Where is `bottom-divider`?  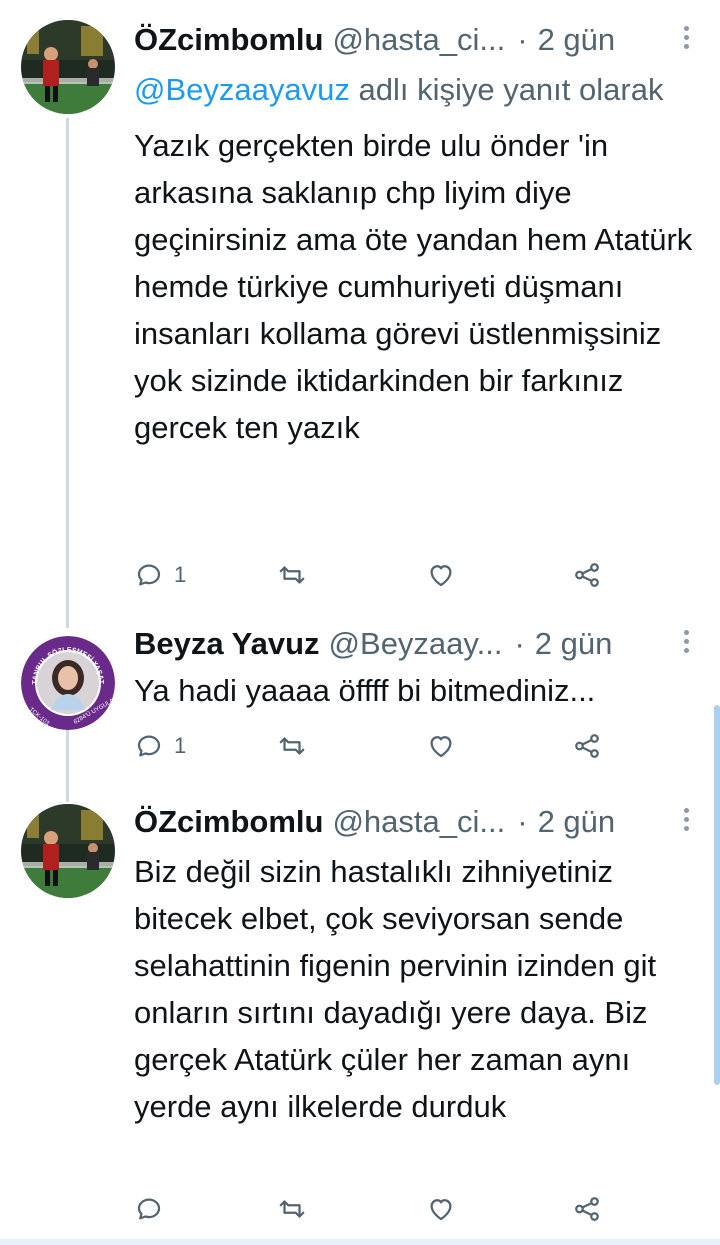 bottom-divider is located at coordinates (360, 1242).